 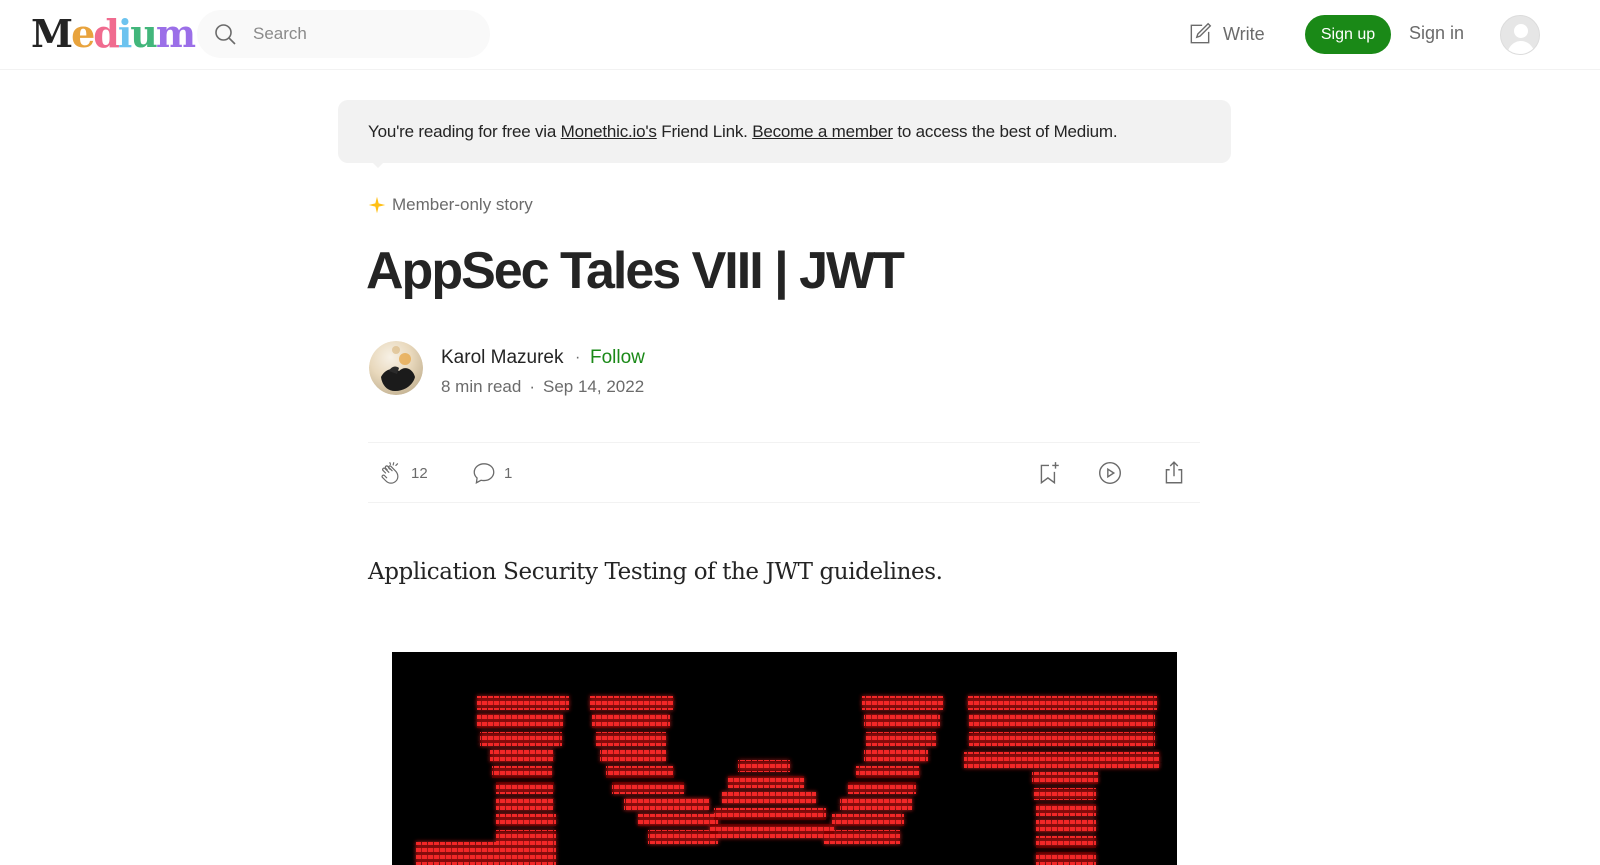 What do you see at coordinates (83, 33) in the screenshot?
I see `logo-letter: e` at bounding box center [83, 33].